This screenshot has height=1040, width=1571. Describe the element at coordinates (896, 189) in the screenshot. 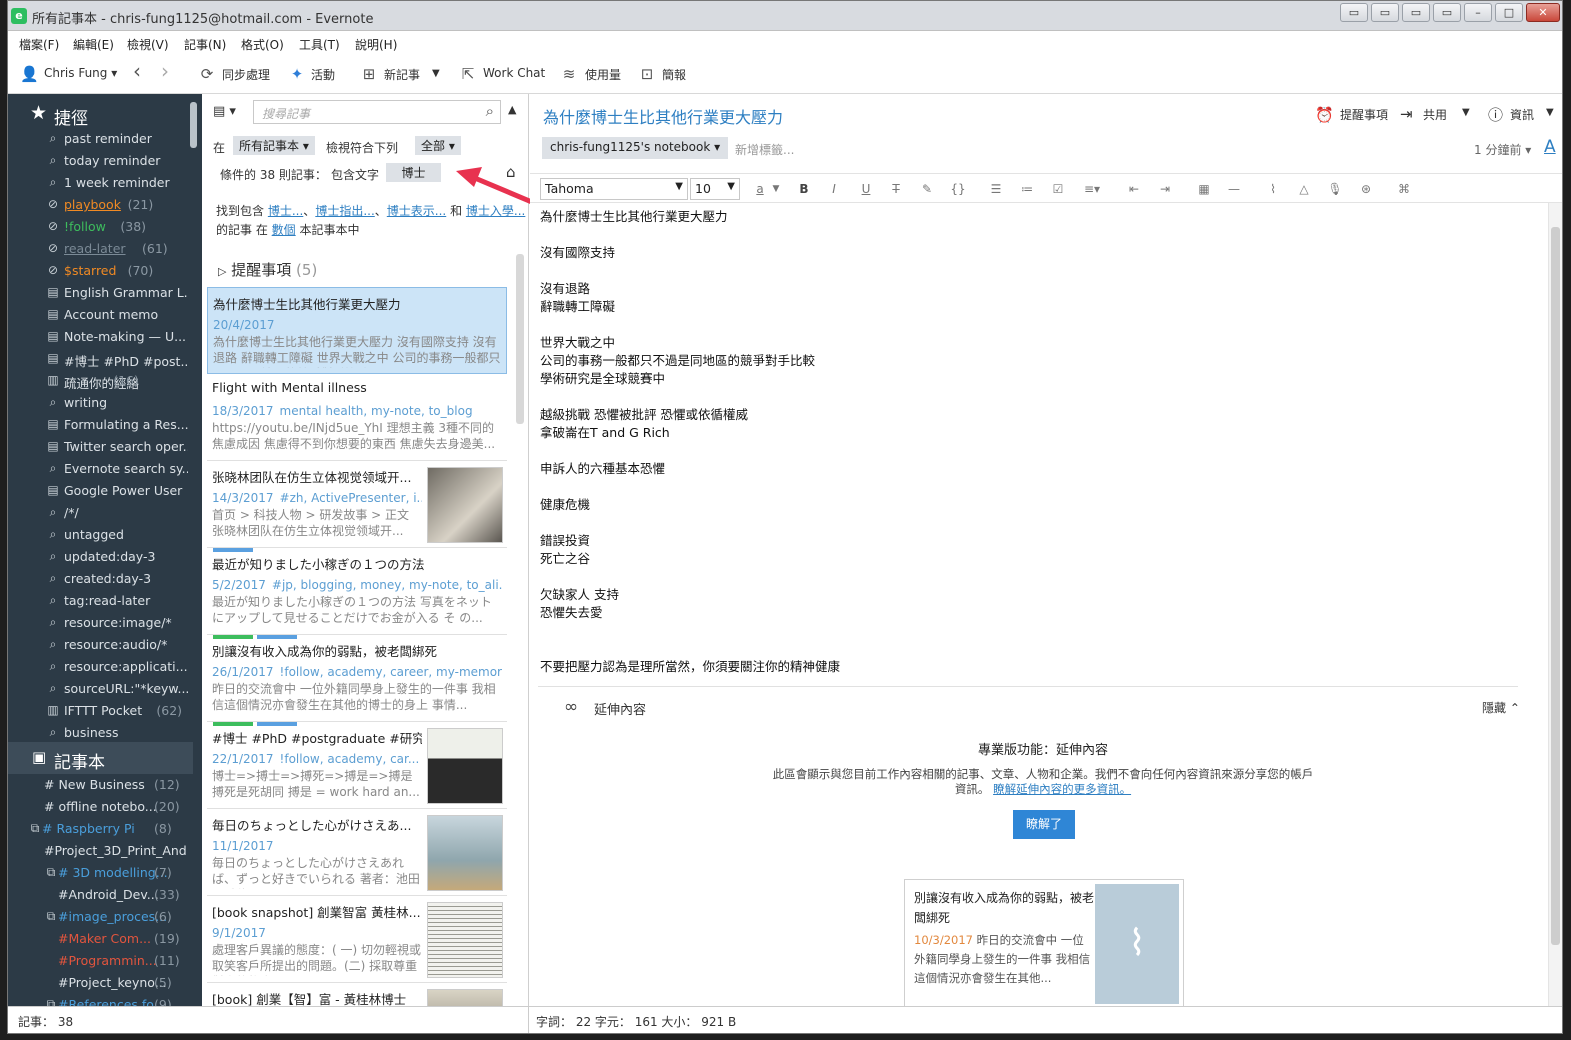

I see `strikethrough-icon: T` at that location.